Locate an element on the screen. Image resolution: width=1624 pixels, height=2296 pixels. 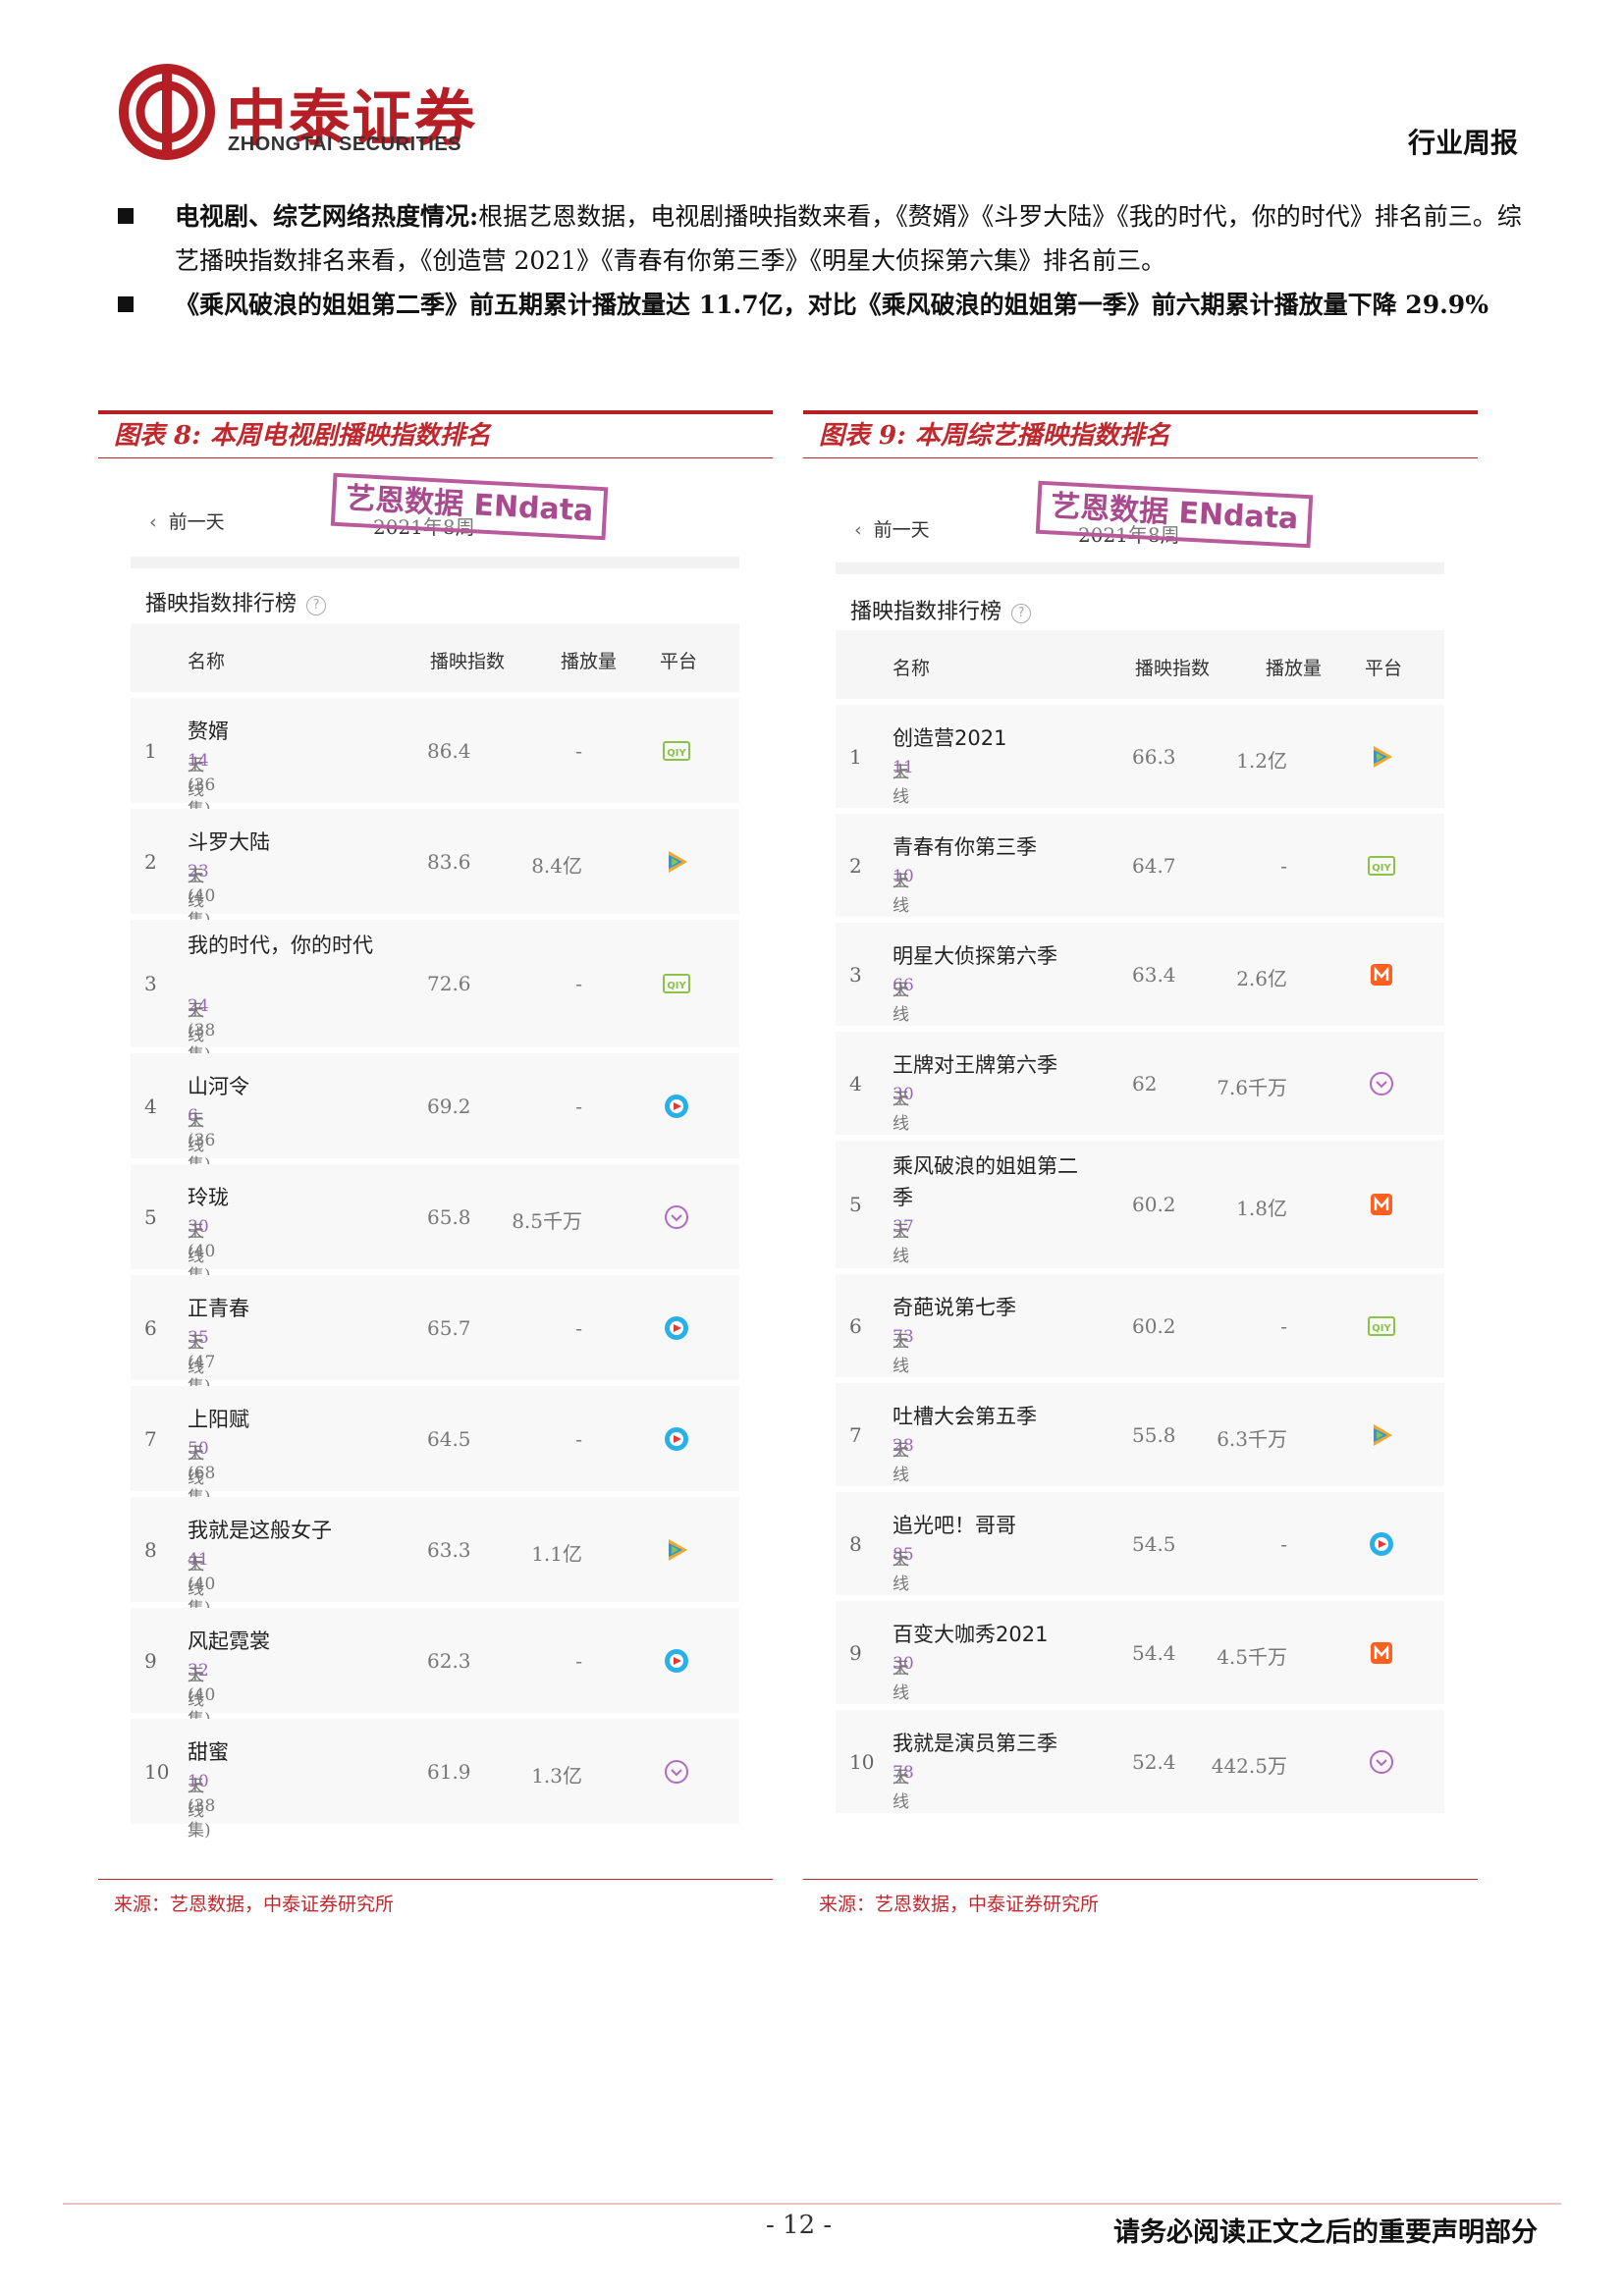
row-index: 72.6 is located at coordinates (449, 984).